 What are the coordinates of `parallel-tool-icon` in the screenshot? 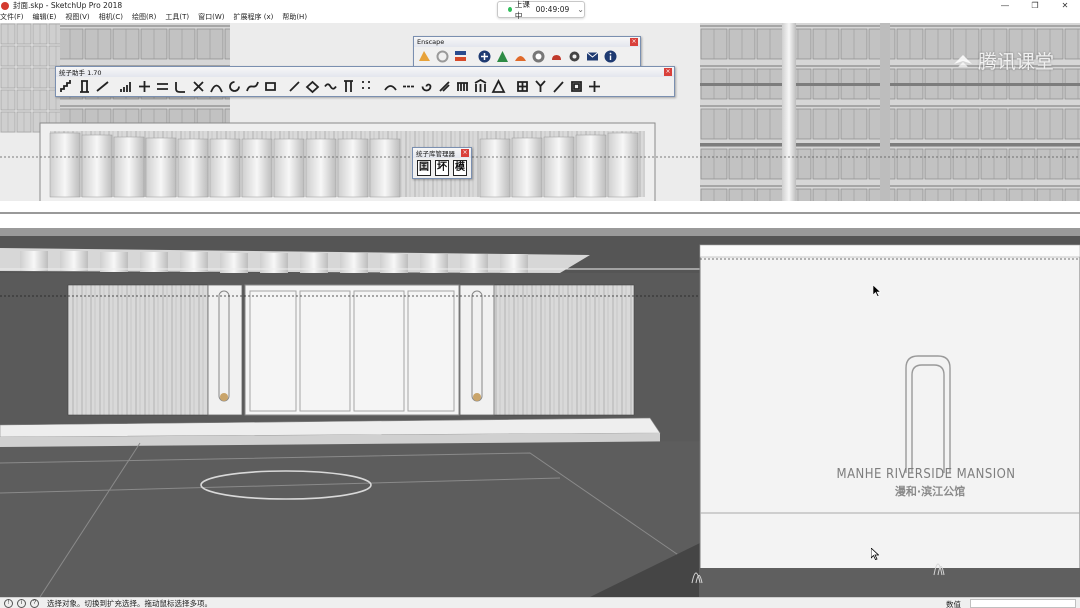 It's located at (162, 86).